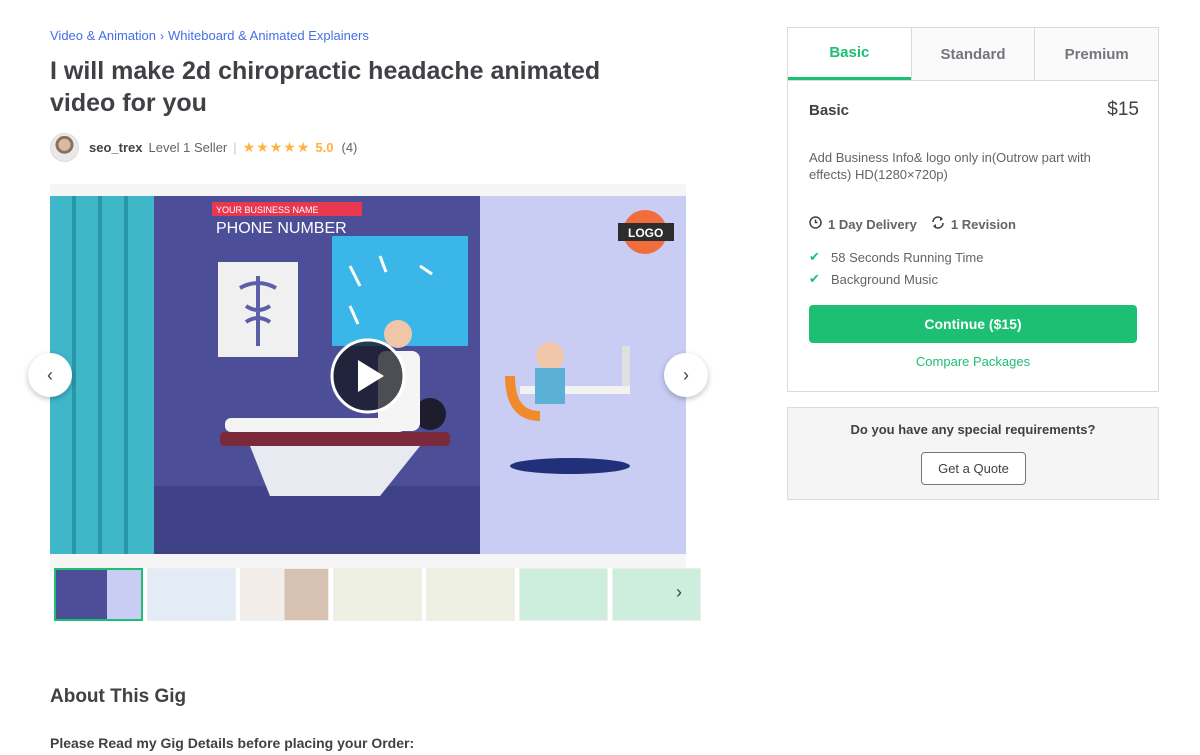  I want to click on star-rating-icon: ★★★★★, so click(276, 147).